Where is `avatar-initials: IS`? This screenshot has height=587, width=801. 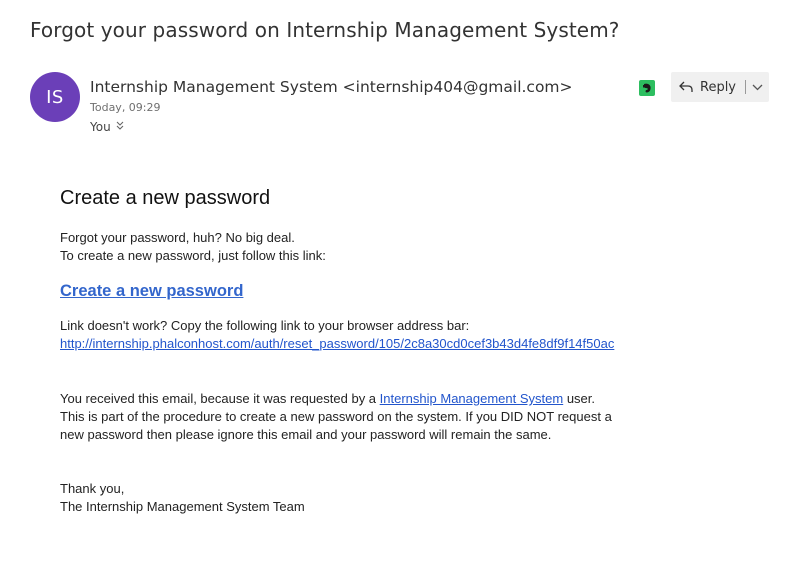
avatar-initials: IS is located at coordinates (55, 97).